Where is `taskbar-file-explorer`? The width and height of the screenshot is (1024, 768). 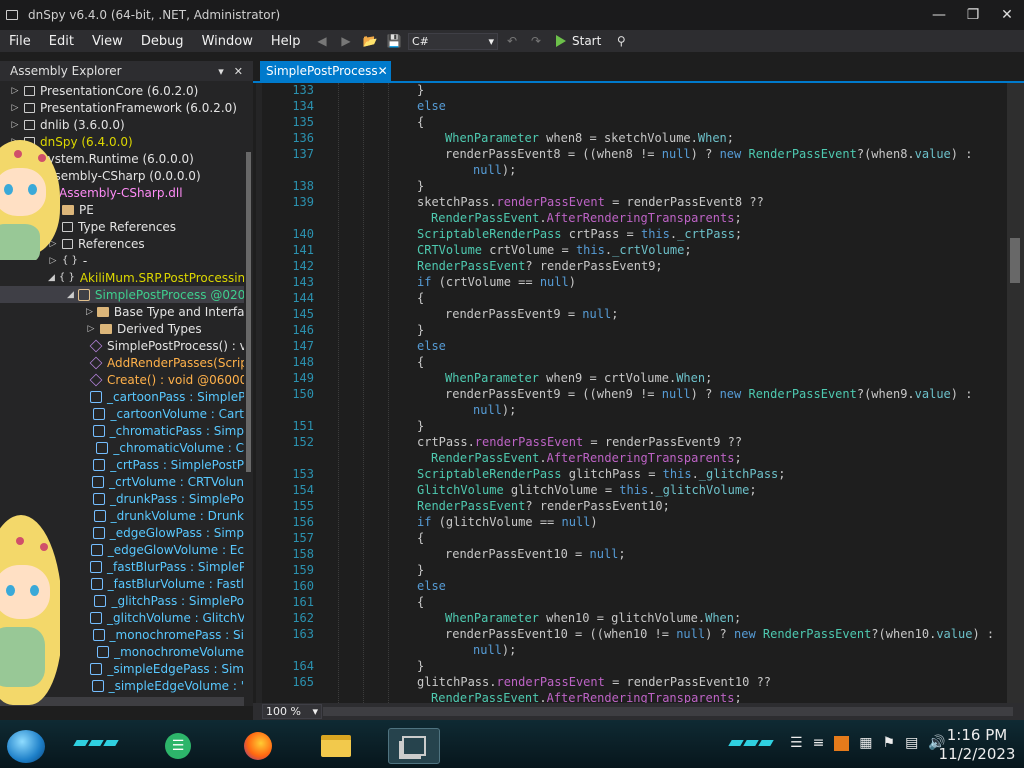
taskbar-file-explorer is located at coordinates (336, 746).